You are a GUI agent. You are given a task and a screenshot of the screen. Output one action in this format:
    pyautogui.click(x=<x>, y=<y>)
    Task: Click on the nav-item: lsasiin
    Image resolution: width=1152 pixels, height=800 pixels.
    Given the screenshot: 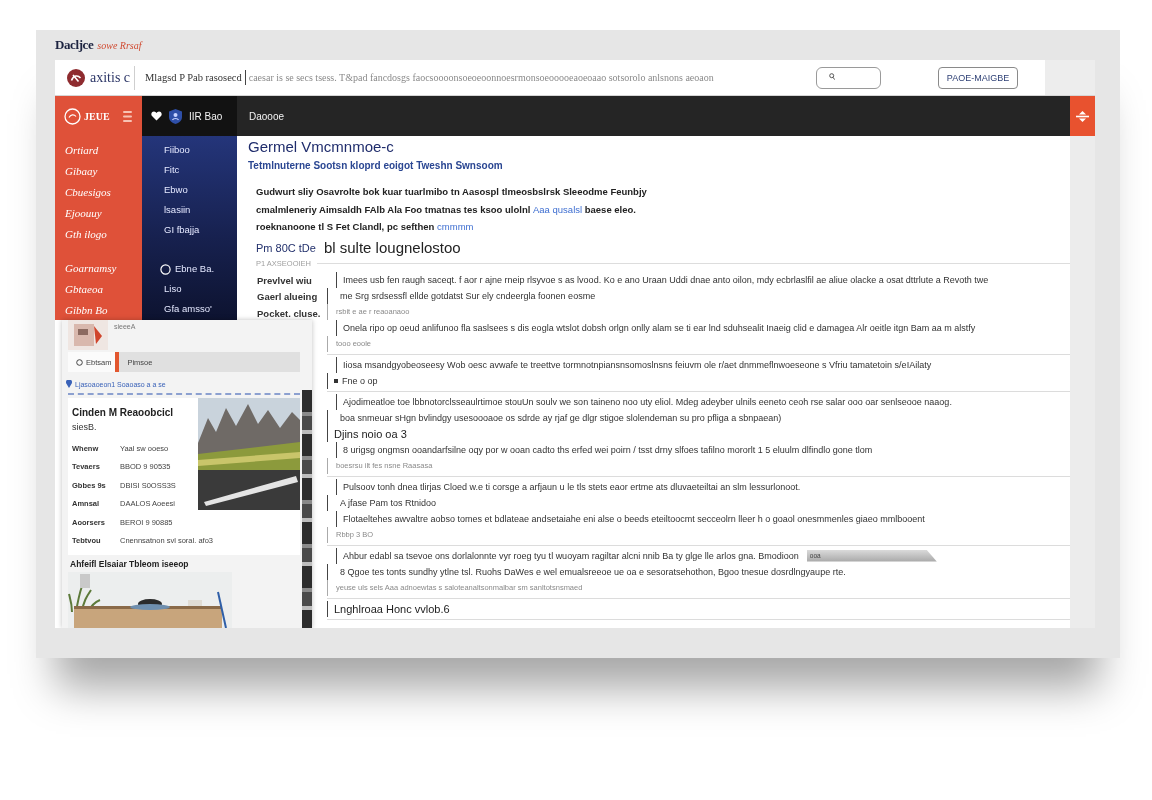 What is the action you would take?
    pyautogui.click(x=177, y=210)
    